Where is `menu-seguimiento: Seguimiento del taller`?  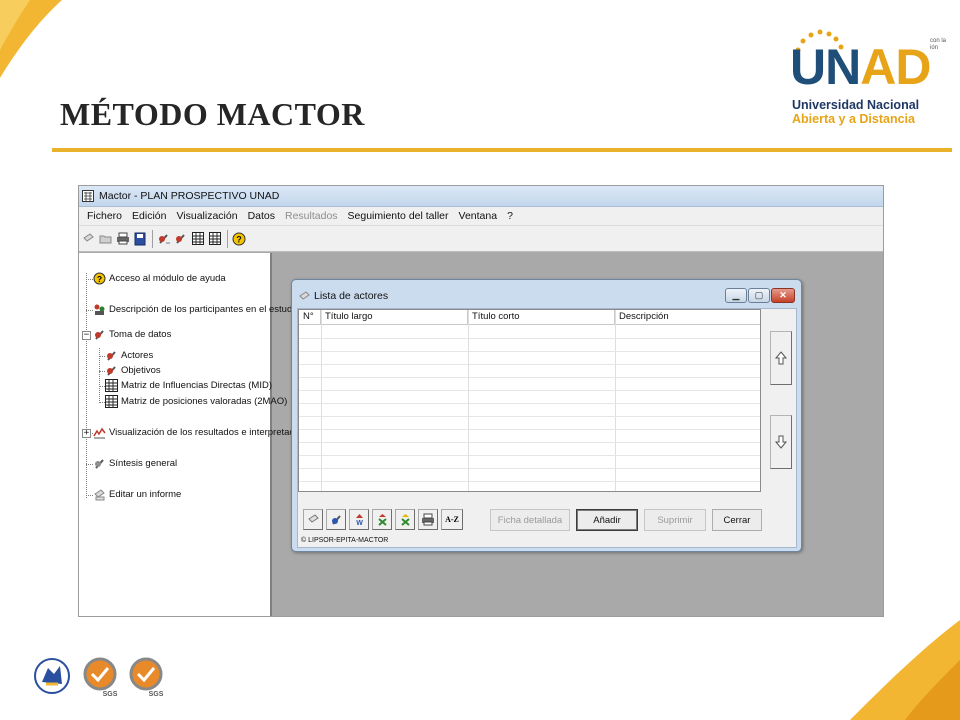
menu-seguimiento: Seguimiento del taller is located at coordinates (398, 216).